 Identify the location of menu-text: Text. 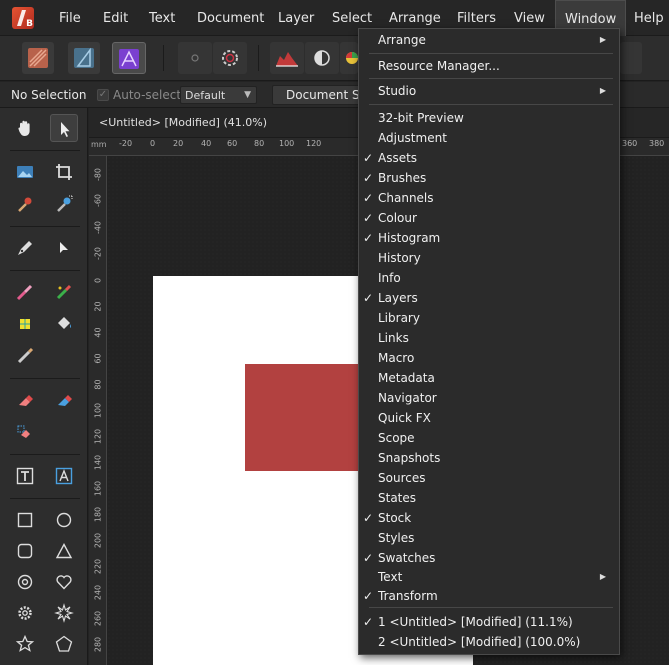
(162, 18).